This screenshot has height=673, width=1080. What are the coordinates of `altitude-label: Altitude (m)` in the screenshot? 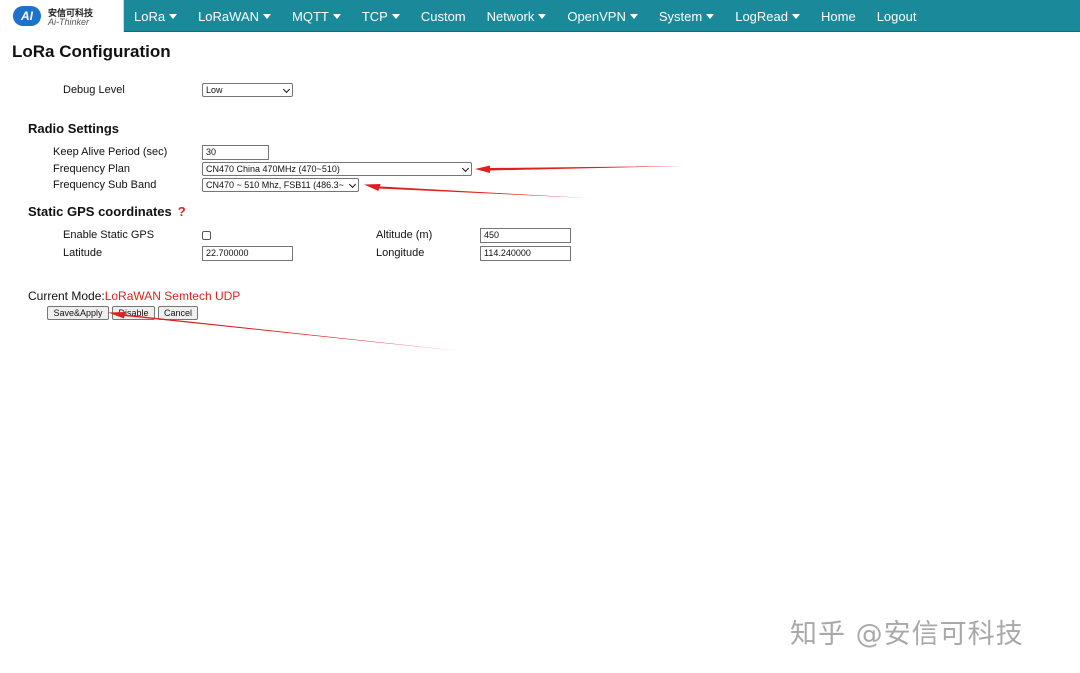 It's located at (404, 235).